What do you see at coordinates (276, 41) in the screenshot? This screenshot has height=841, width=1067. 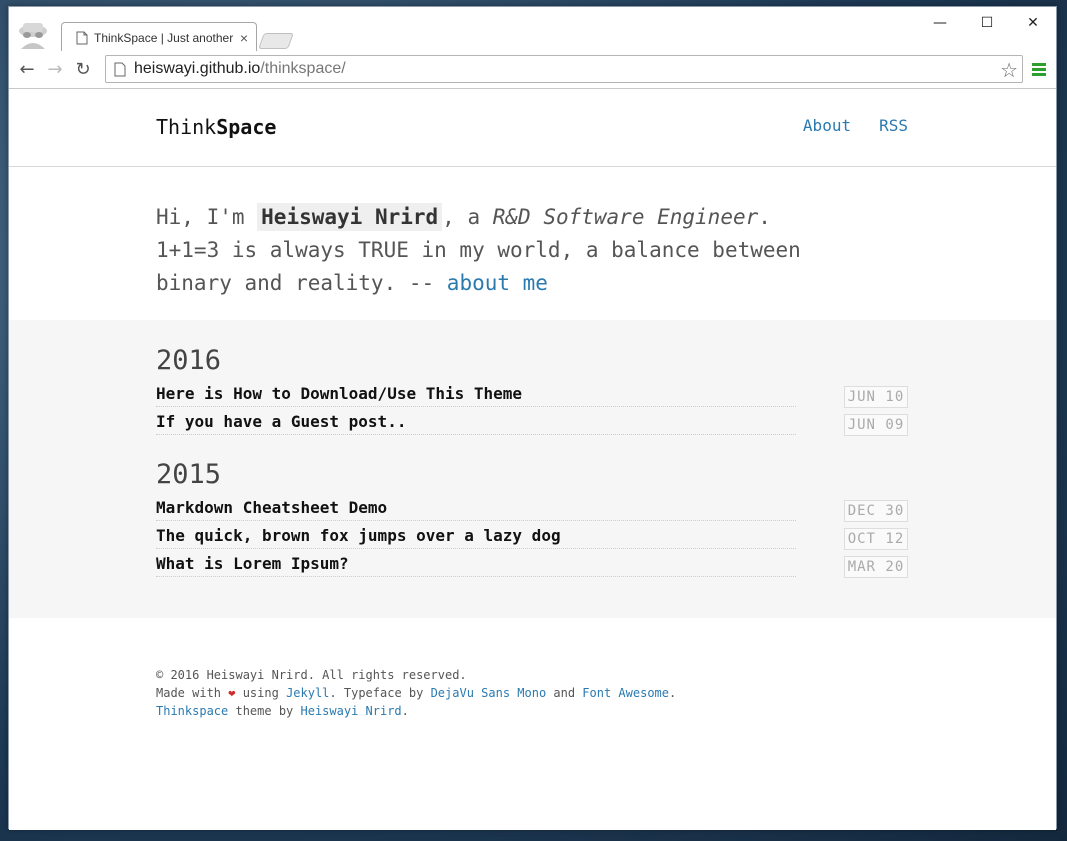 I see `new-tab-button` at bounding box center [276, 41].